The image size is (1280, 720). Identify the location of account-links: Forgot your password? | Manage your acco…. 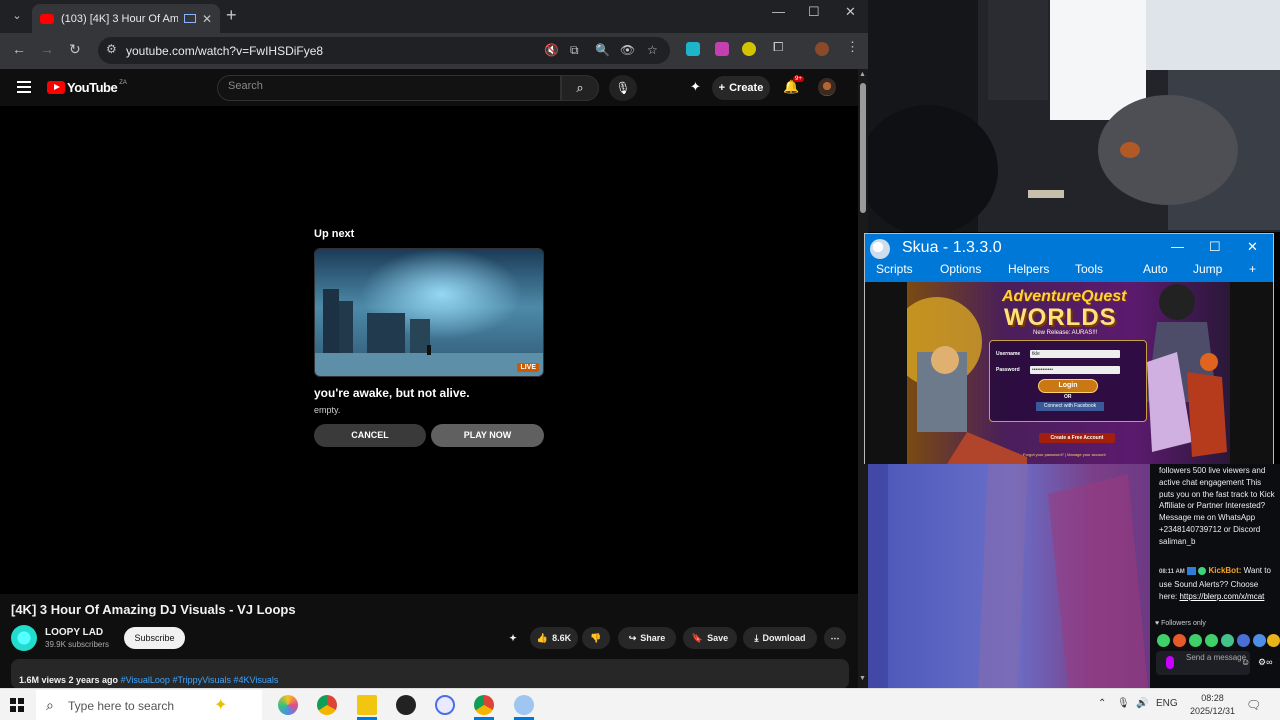
(1064, 454).